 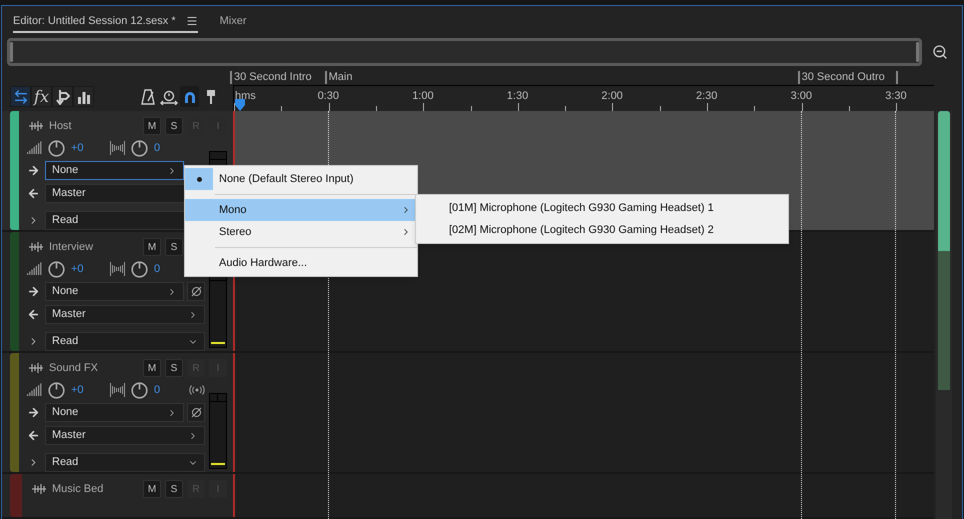 I want to click on swap-arrows-icon, so click(x=20, y=96).